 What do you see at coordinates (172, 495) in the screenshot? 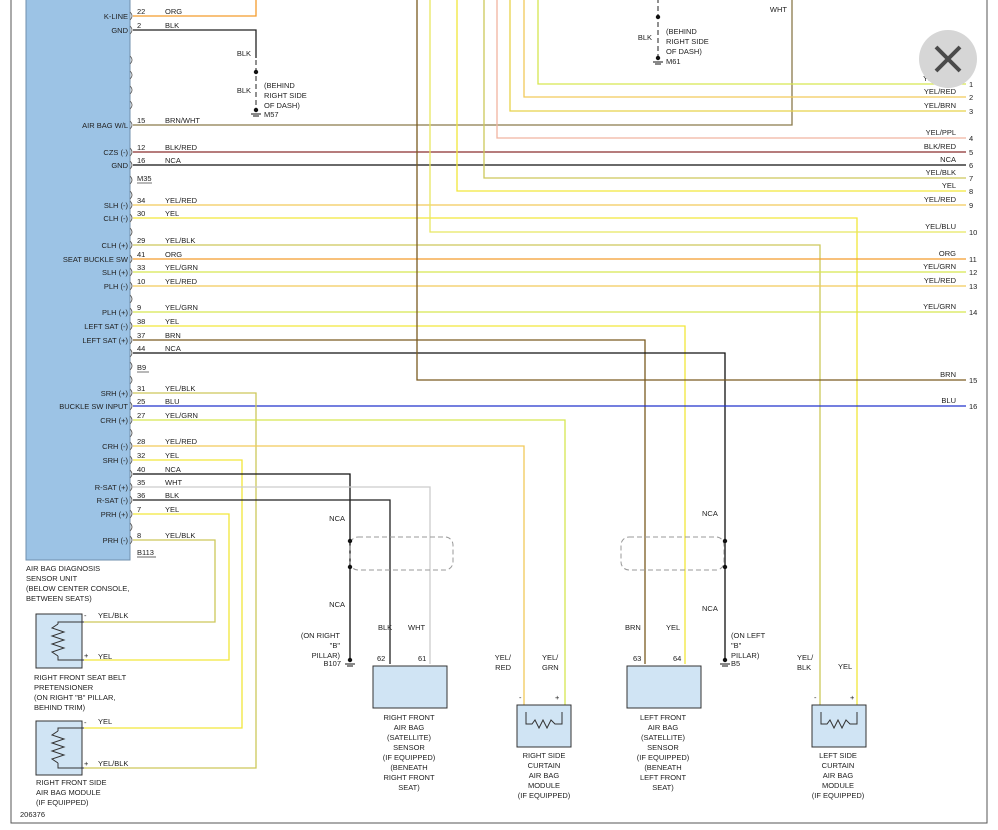
I see `wire-color-label: BLK` at bounding box center [172, 495].